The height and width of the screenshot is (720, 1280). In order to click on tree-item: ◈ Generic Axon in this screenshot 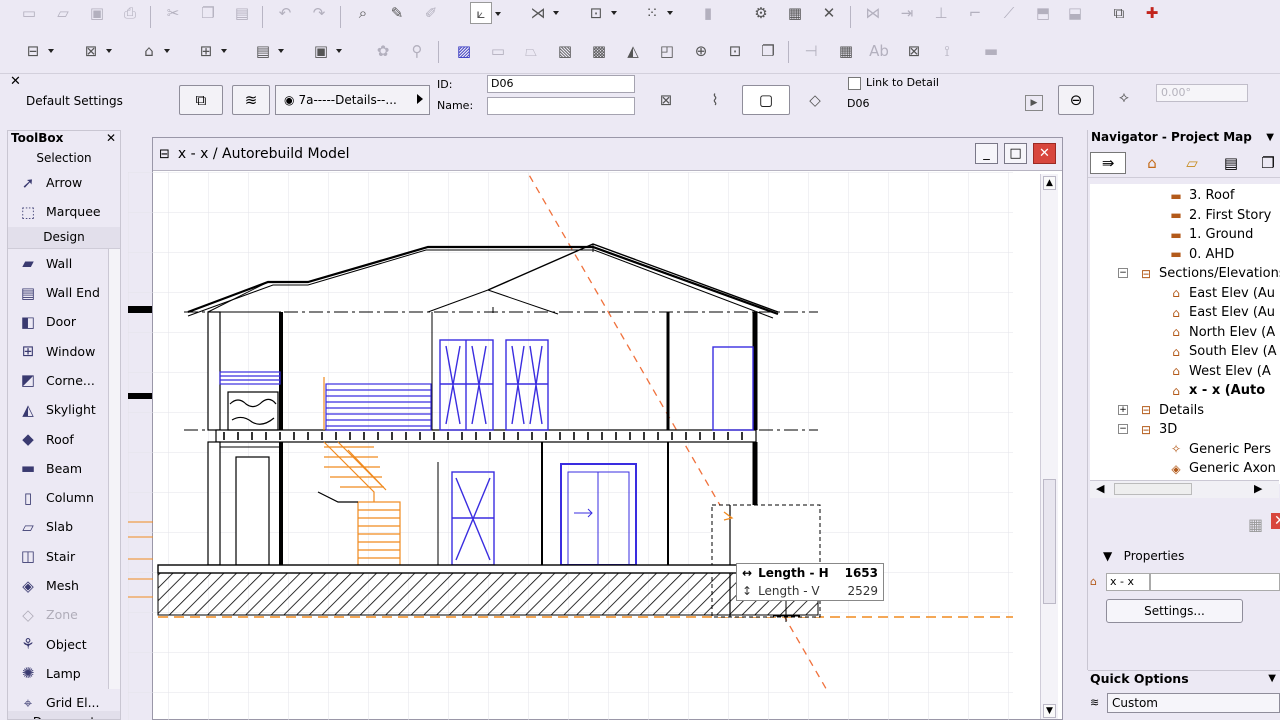, I will do `click(1222, 468)`.